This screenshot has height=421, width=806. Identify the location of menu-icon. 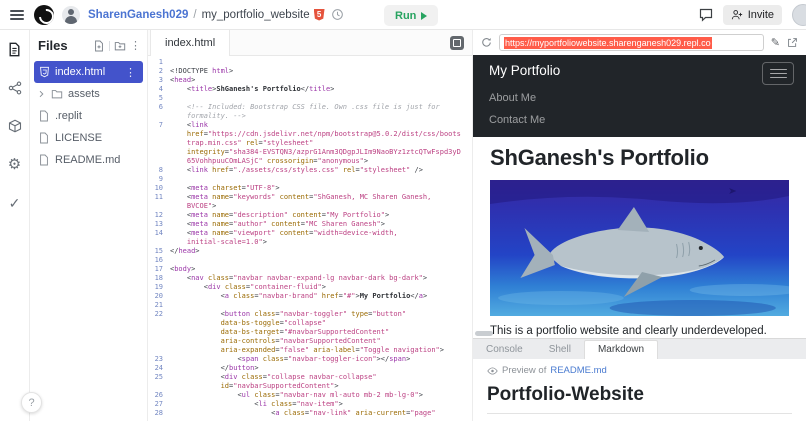
(17, 15).